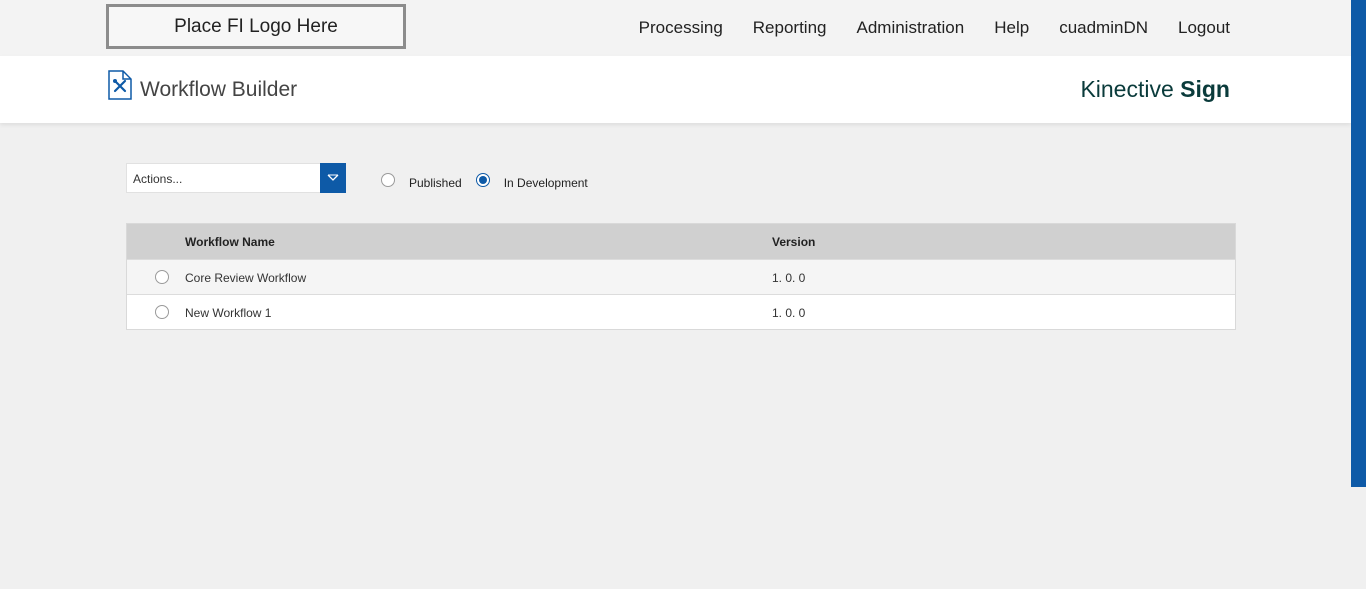 The width and height of the screenshot is (1366, 589). What do you see at coordinates (545, 183) in the screenshot?
I see `radio-in-development-label: In Development` at bounding box center [545, 183].